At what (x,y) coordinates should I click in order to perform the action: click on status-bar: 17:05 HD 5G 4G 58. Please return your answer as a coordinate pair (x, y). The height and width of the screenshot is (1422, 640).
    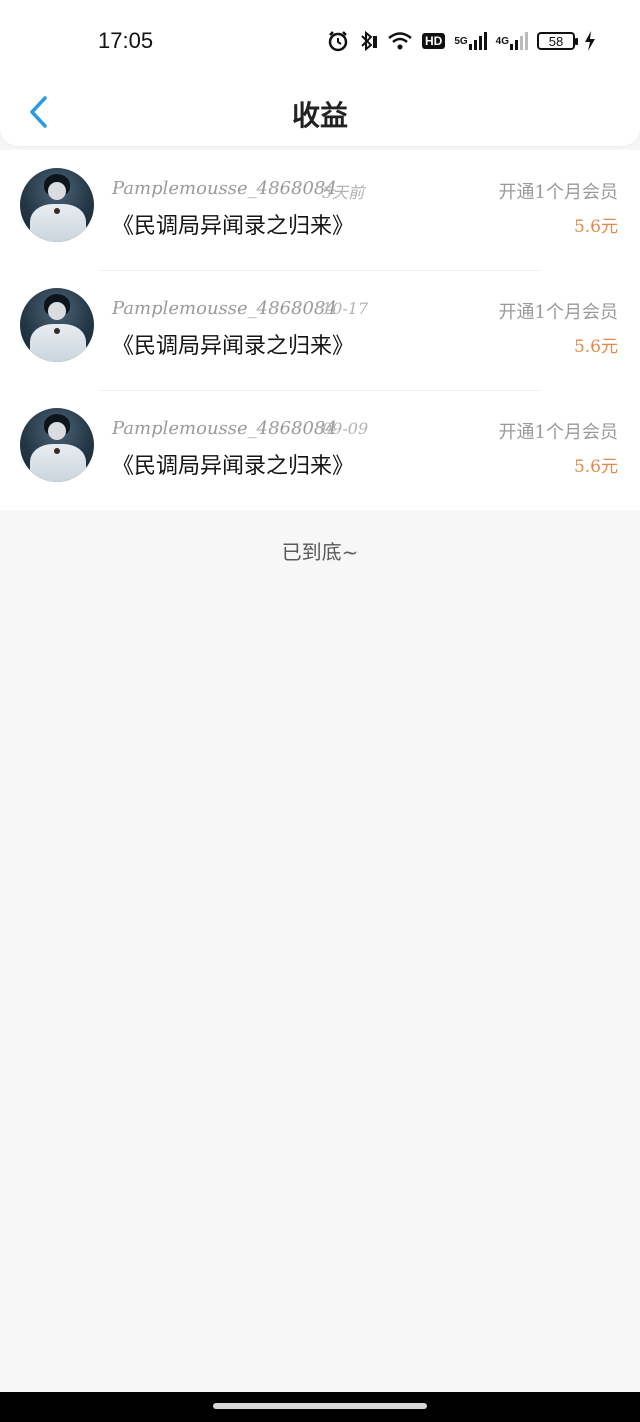
    Looking at the image, I should click on (320, 40).